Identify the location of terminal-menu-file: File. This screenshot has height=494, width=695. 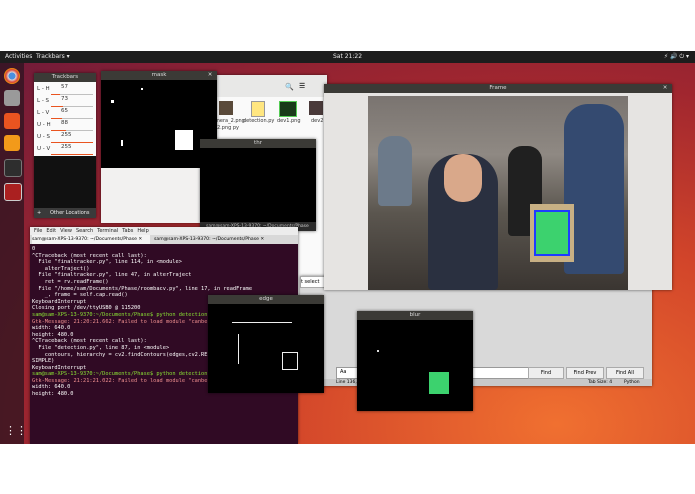
(38, 231).